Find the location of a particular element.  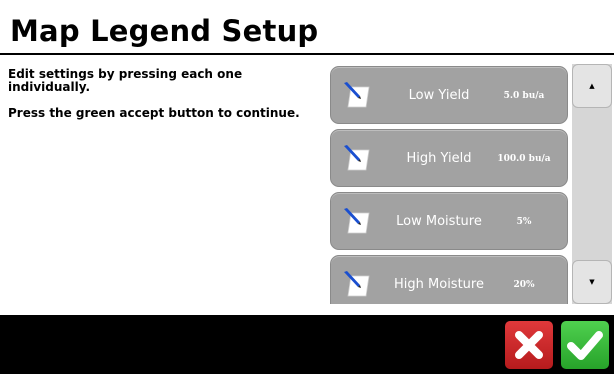

legend-item-low-yield: Low Yield 5.0 bu/a is located at coordinates (449, 95).